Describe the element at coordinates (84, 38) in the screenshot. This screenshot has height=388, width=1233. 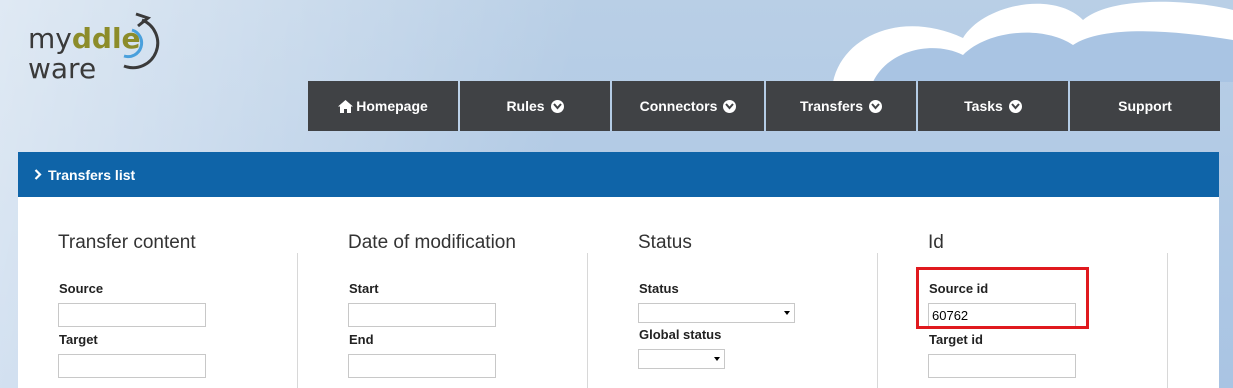
I see `logo-wordmark-line1: myddle` at that location.